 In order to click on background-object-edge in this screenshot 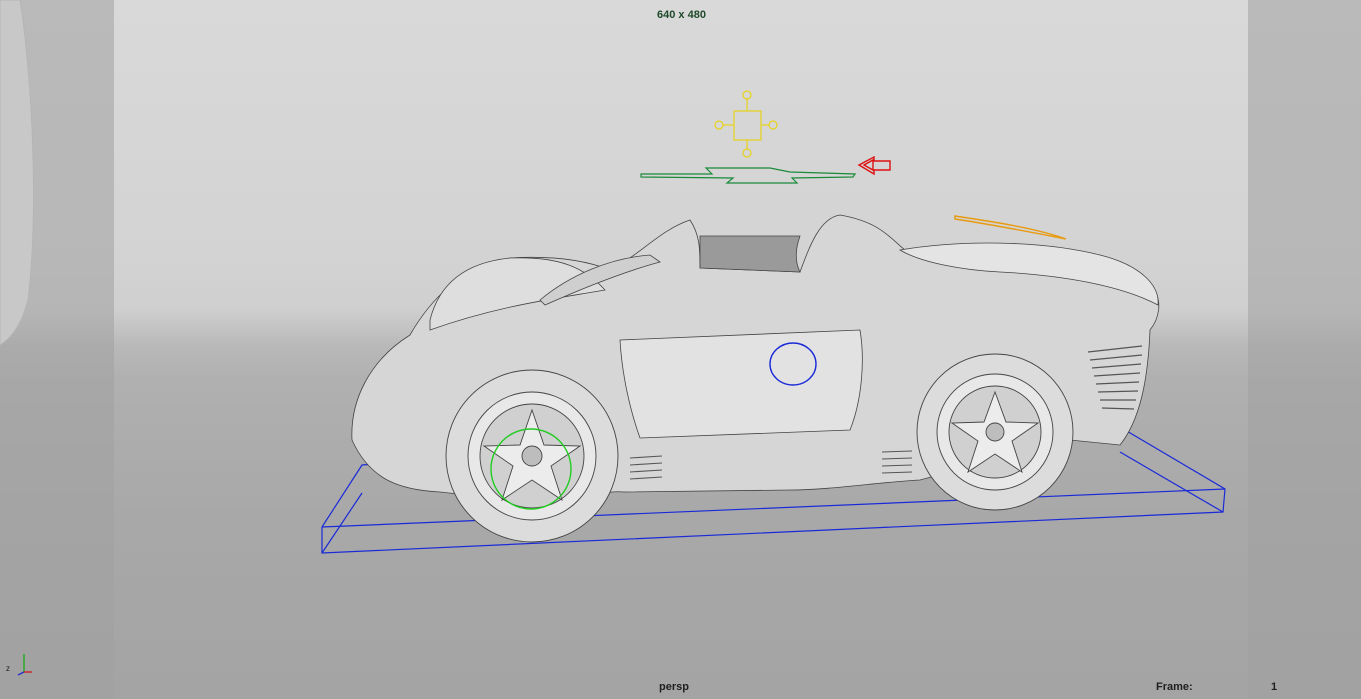, I will do `click(17, 173)`.